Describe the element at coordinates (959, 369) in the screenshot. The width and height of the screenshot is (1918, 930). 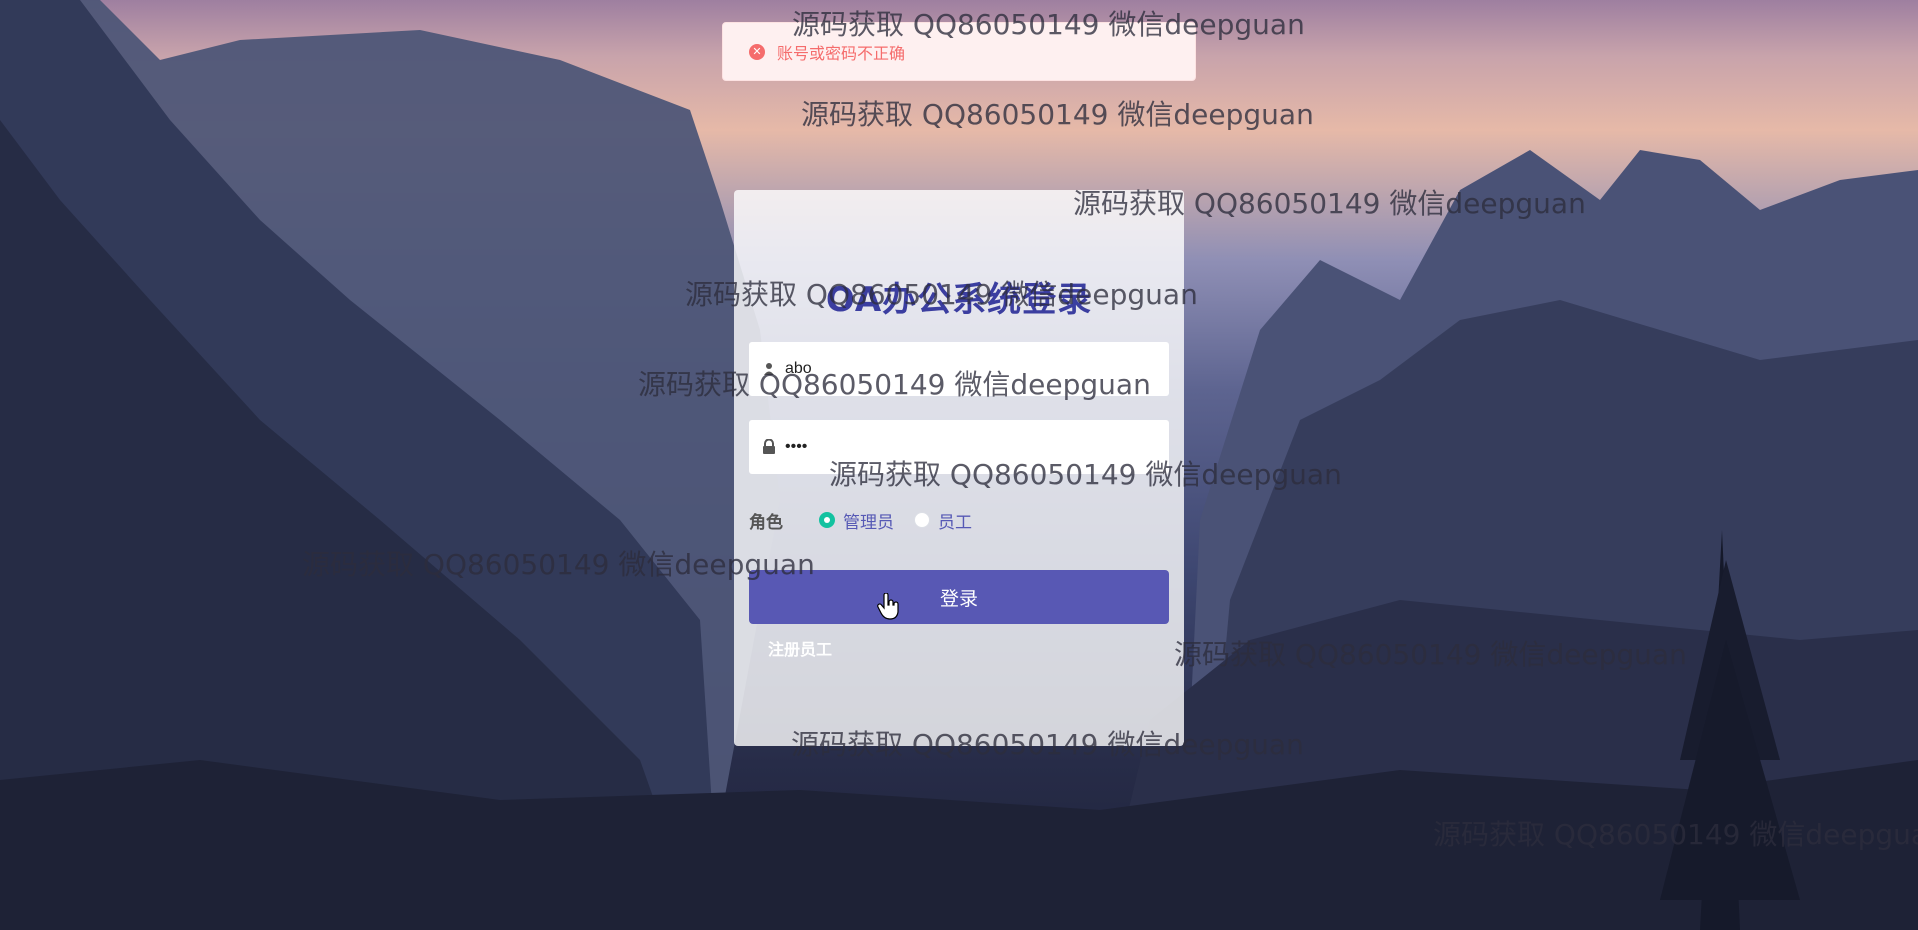
I see `username-field: abo` at that location.